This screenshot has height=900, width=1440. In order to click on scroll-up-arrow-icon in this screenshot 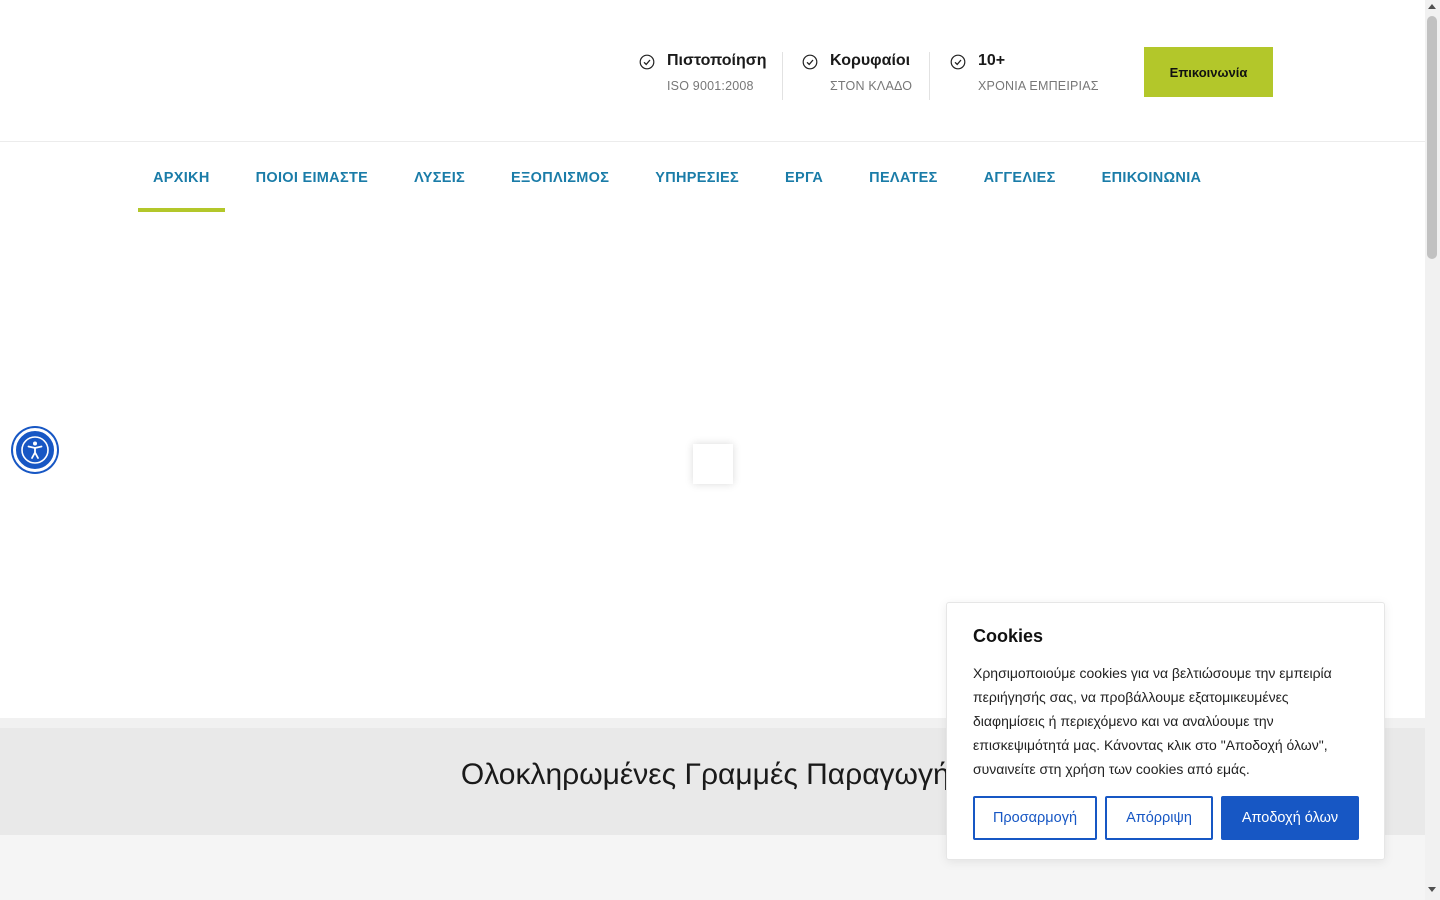, I will do `click(1432, 6)`.